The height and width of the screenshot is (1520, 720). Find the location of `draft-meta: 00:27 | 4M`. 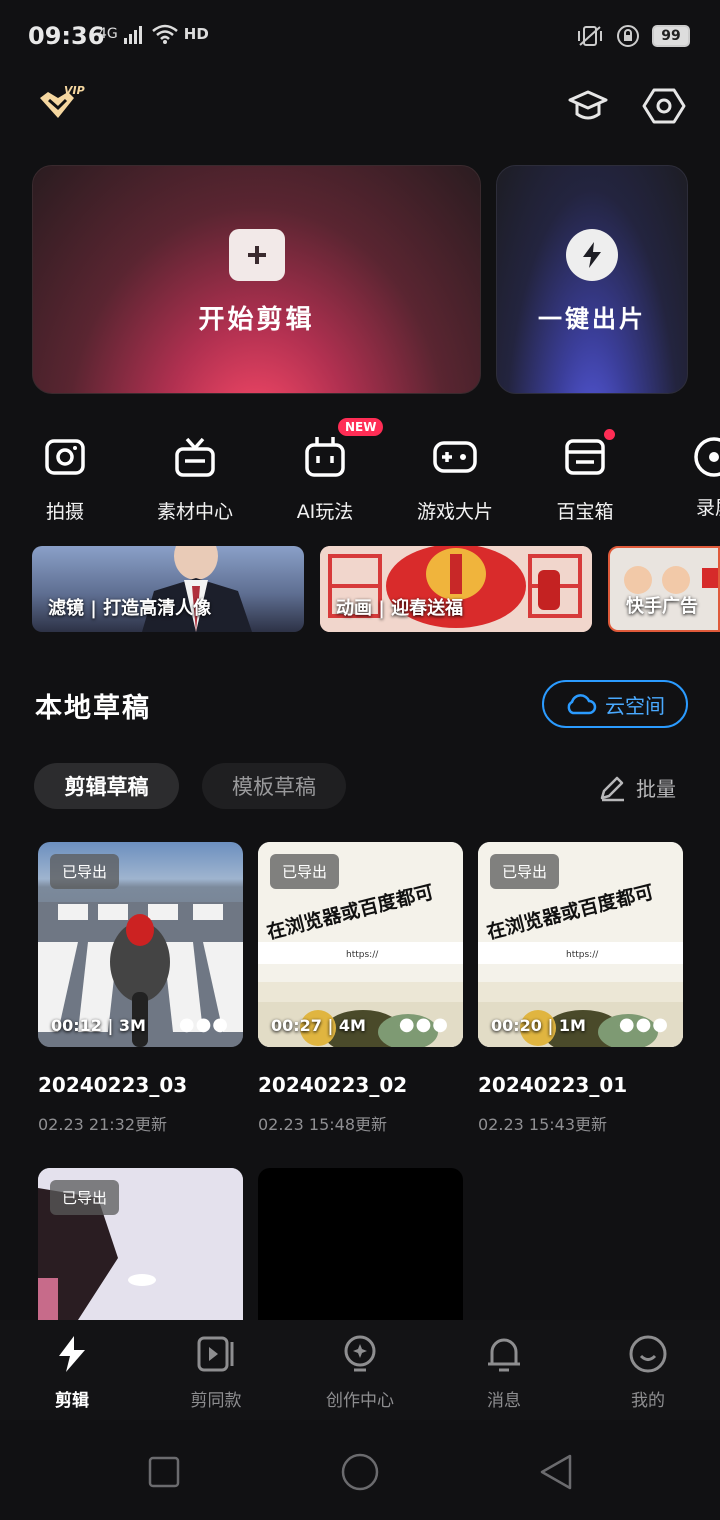

draft-meta: 00:27 | 4M is located at coordinates (318, 1025).